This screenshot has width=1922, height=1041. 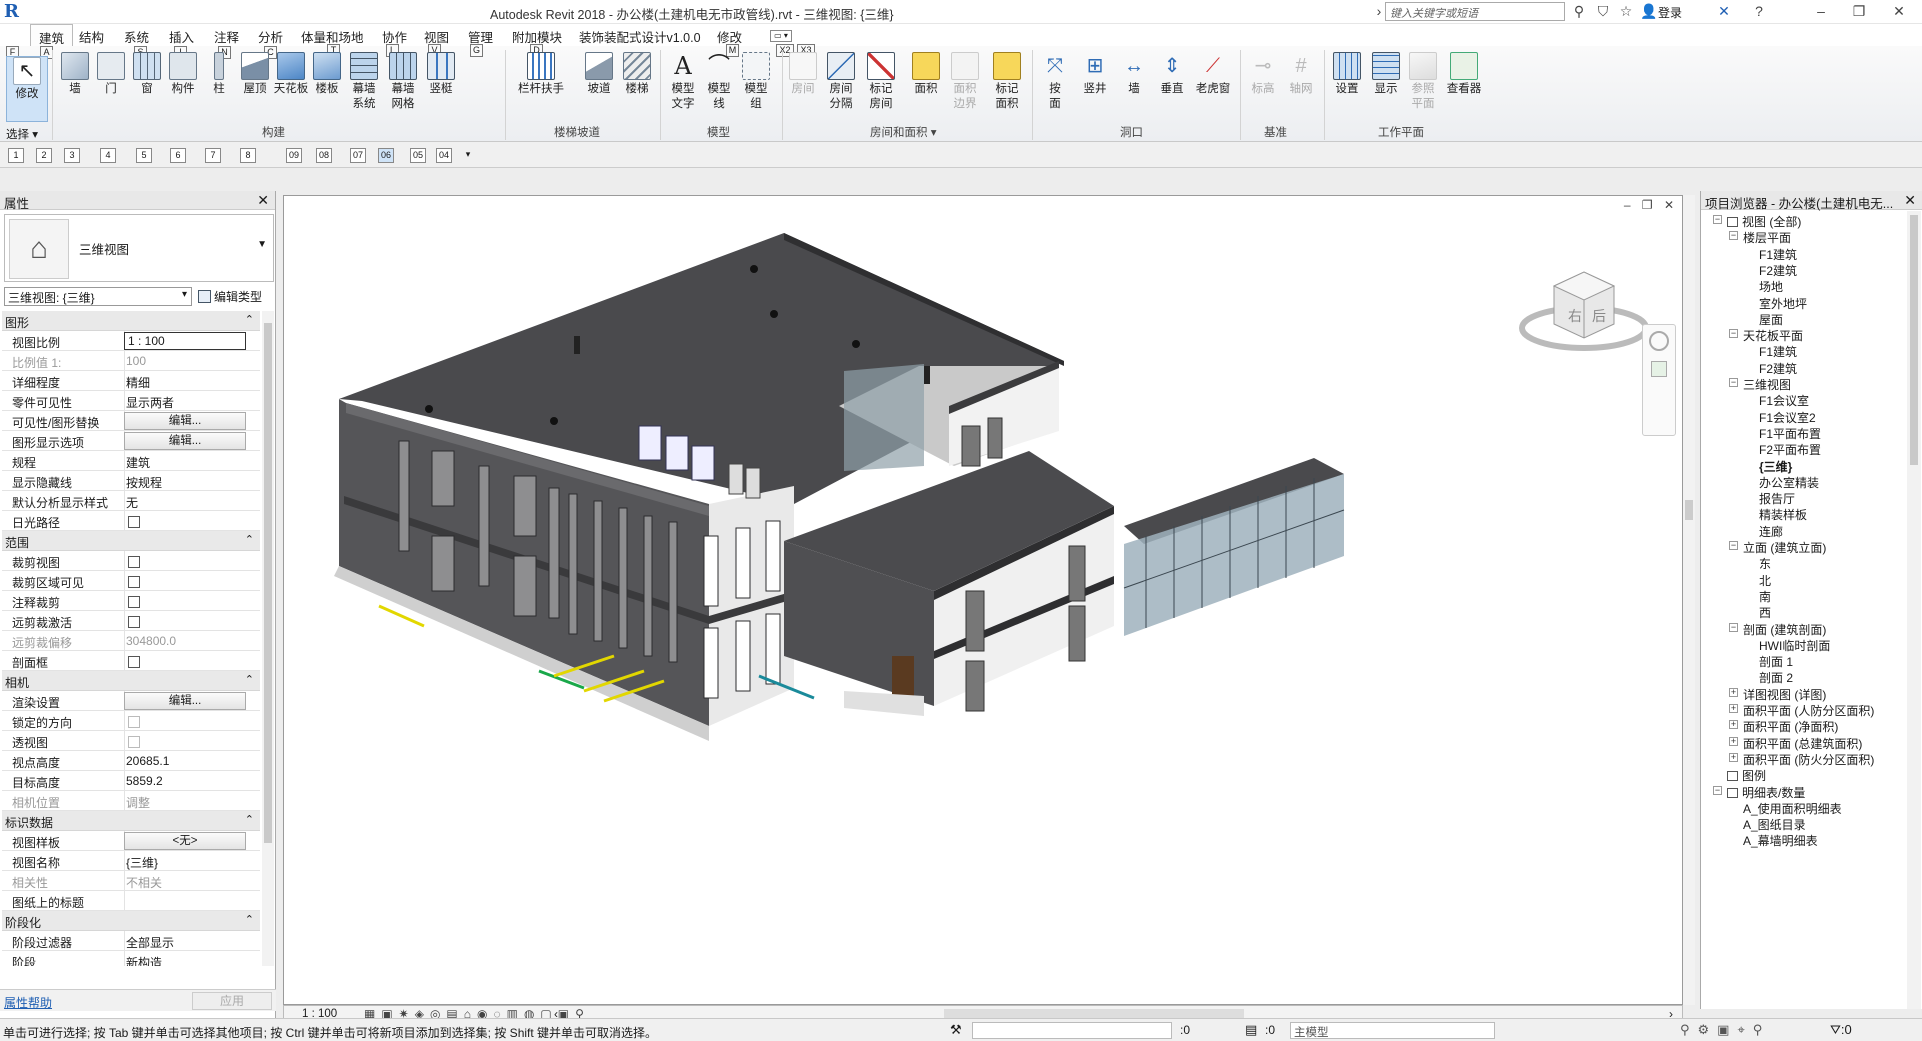 I want to click on toolbar-dropdown-icon: ▾, so click(x=468, y=155).